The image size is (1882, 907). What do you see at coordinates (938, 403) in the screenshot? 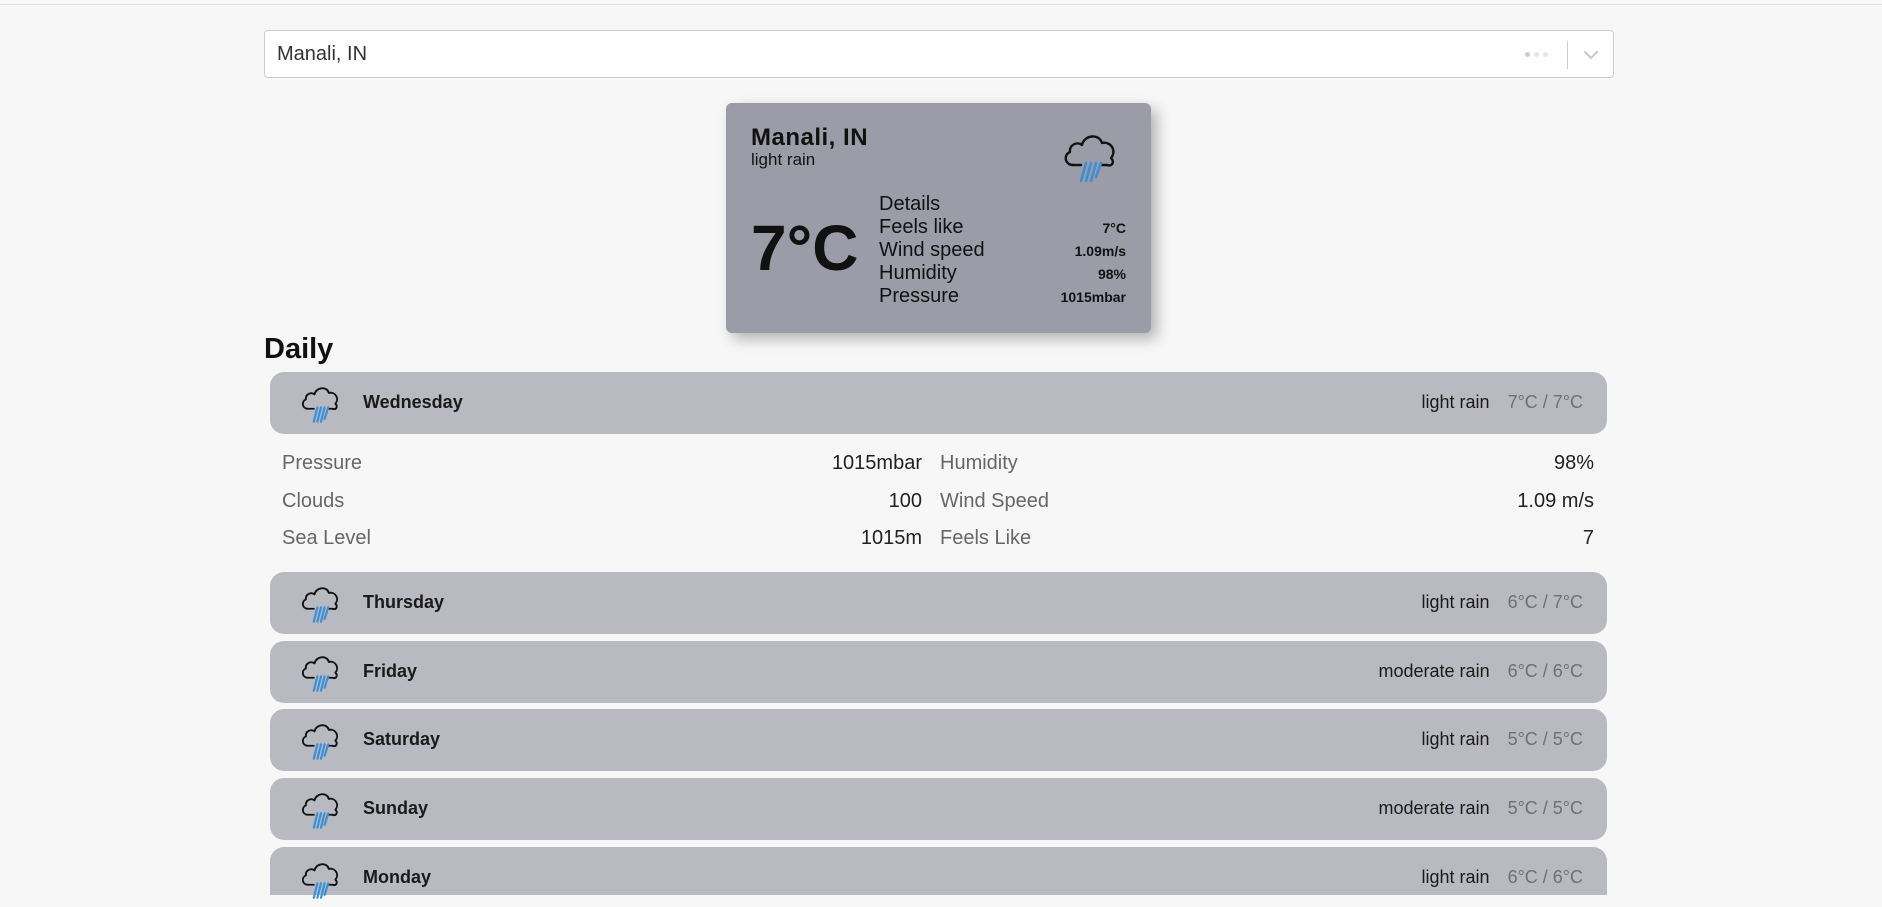
I see `day-row-wednesday: Wednesday light rain 7°C / 7°C` at bounding box center [938, 403].